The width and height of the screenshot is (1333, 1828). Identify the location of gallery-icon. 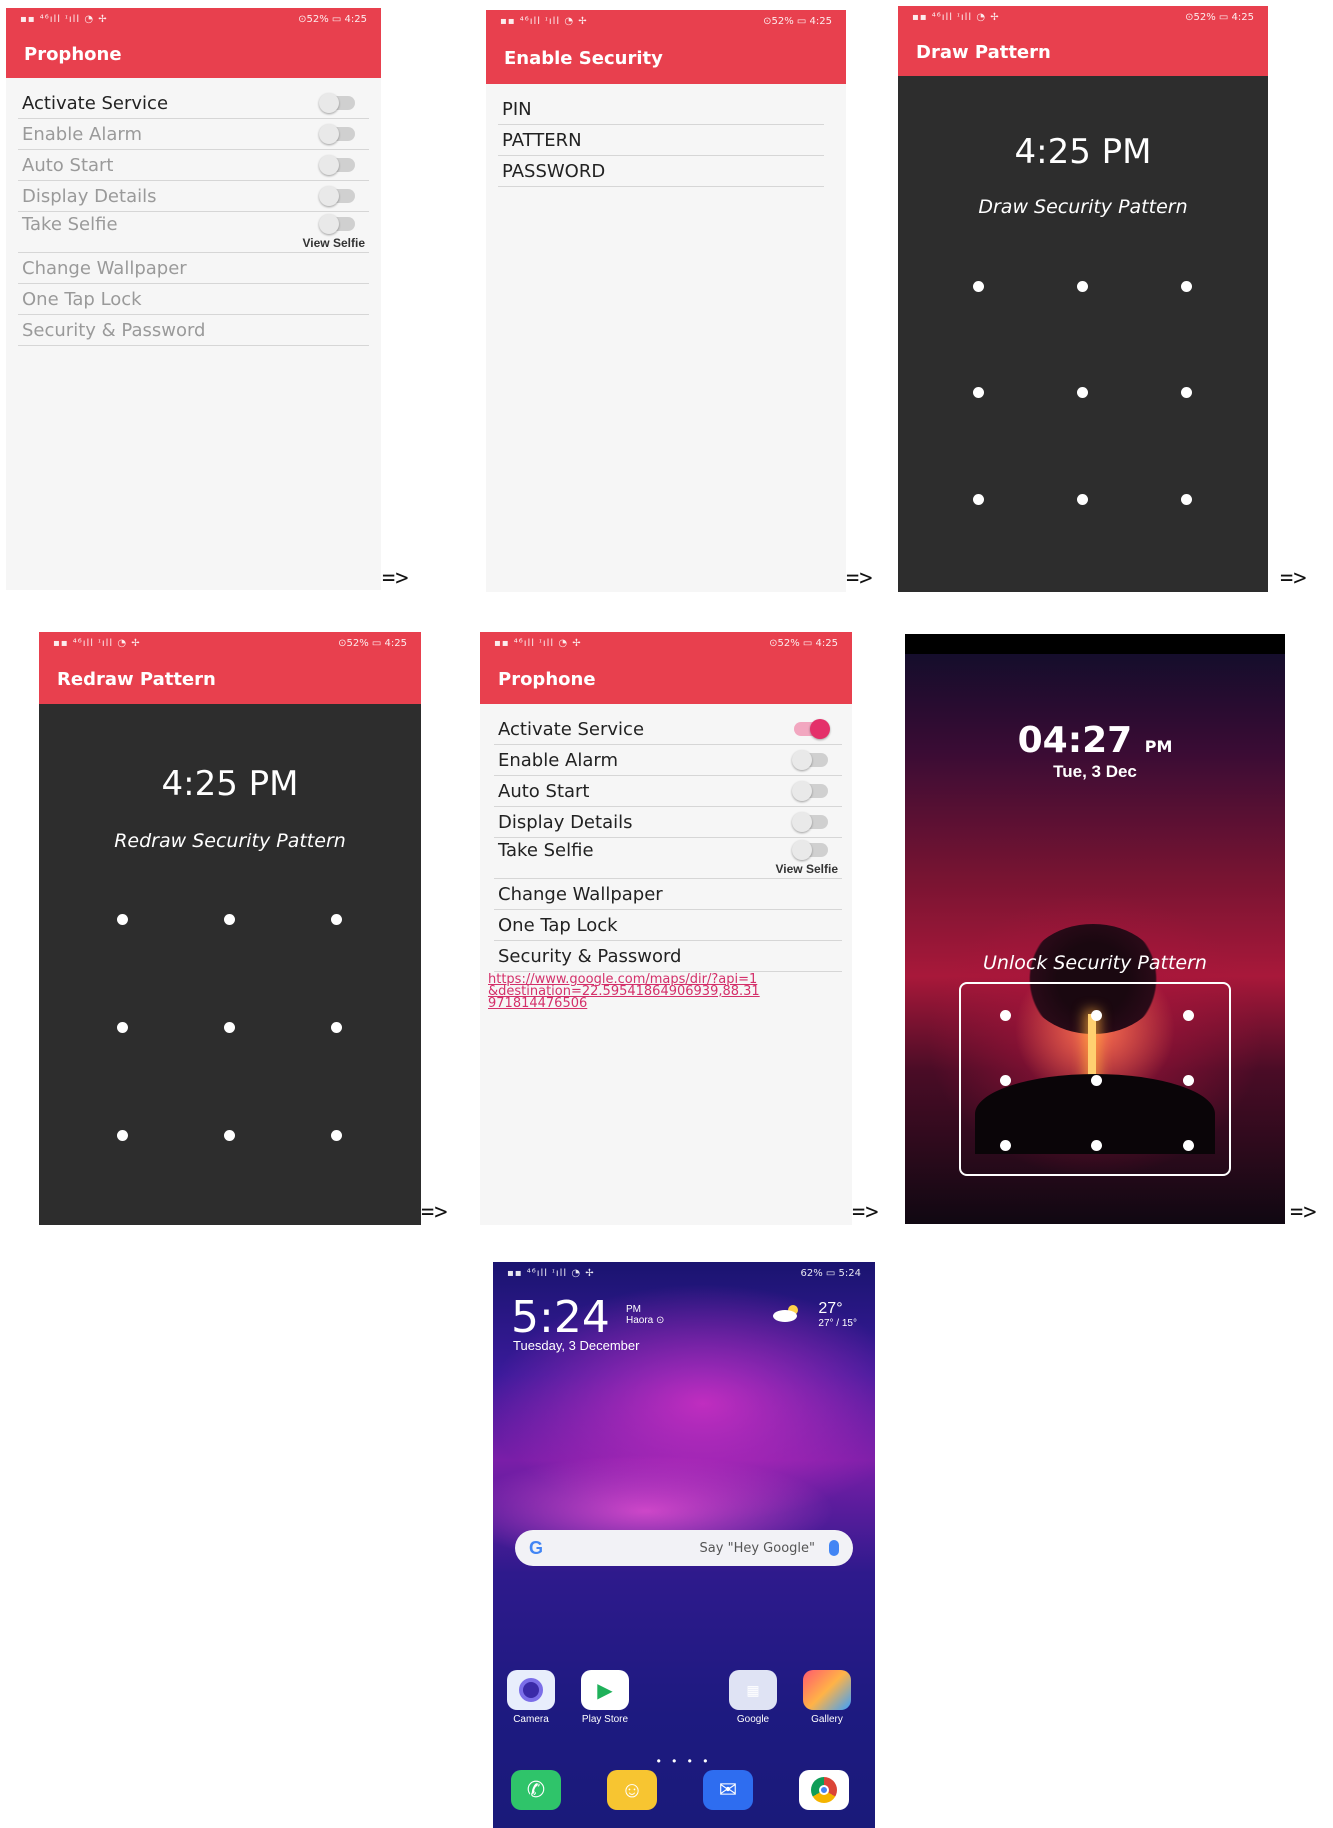
(827, 1690).